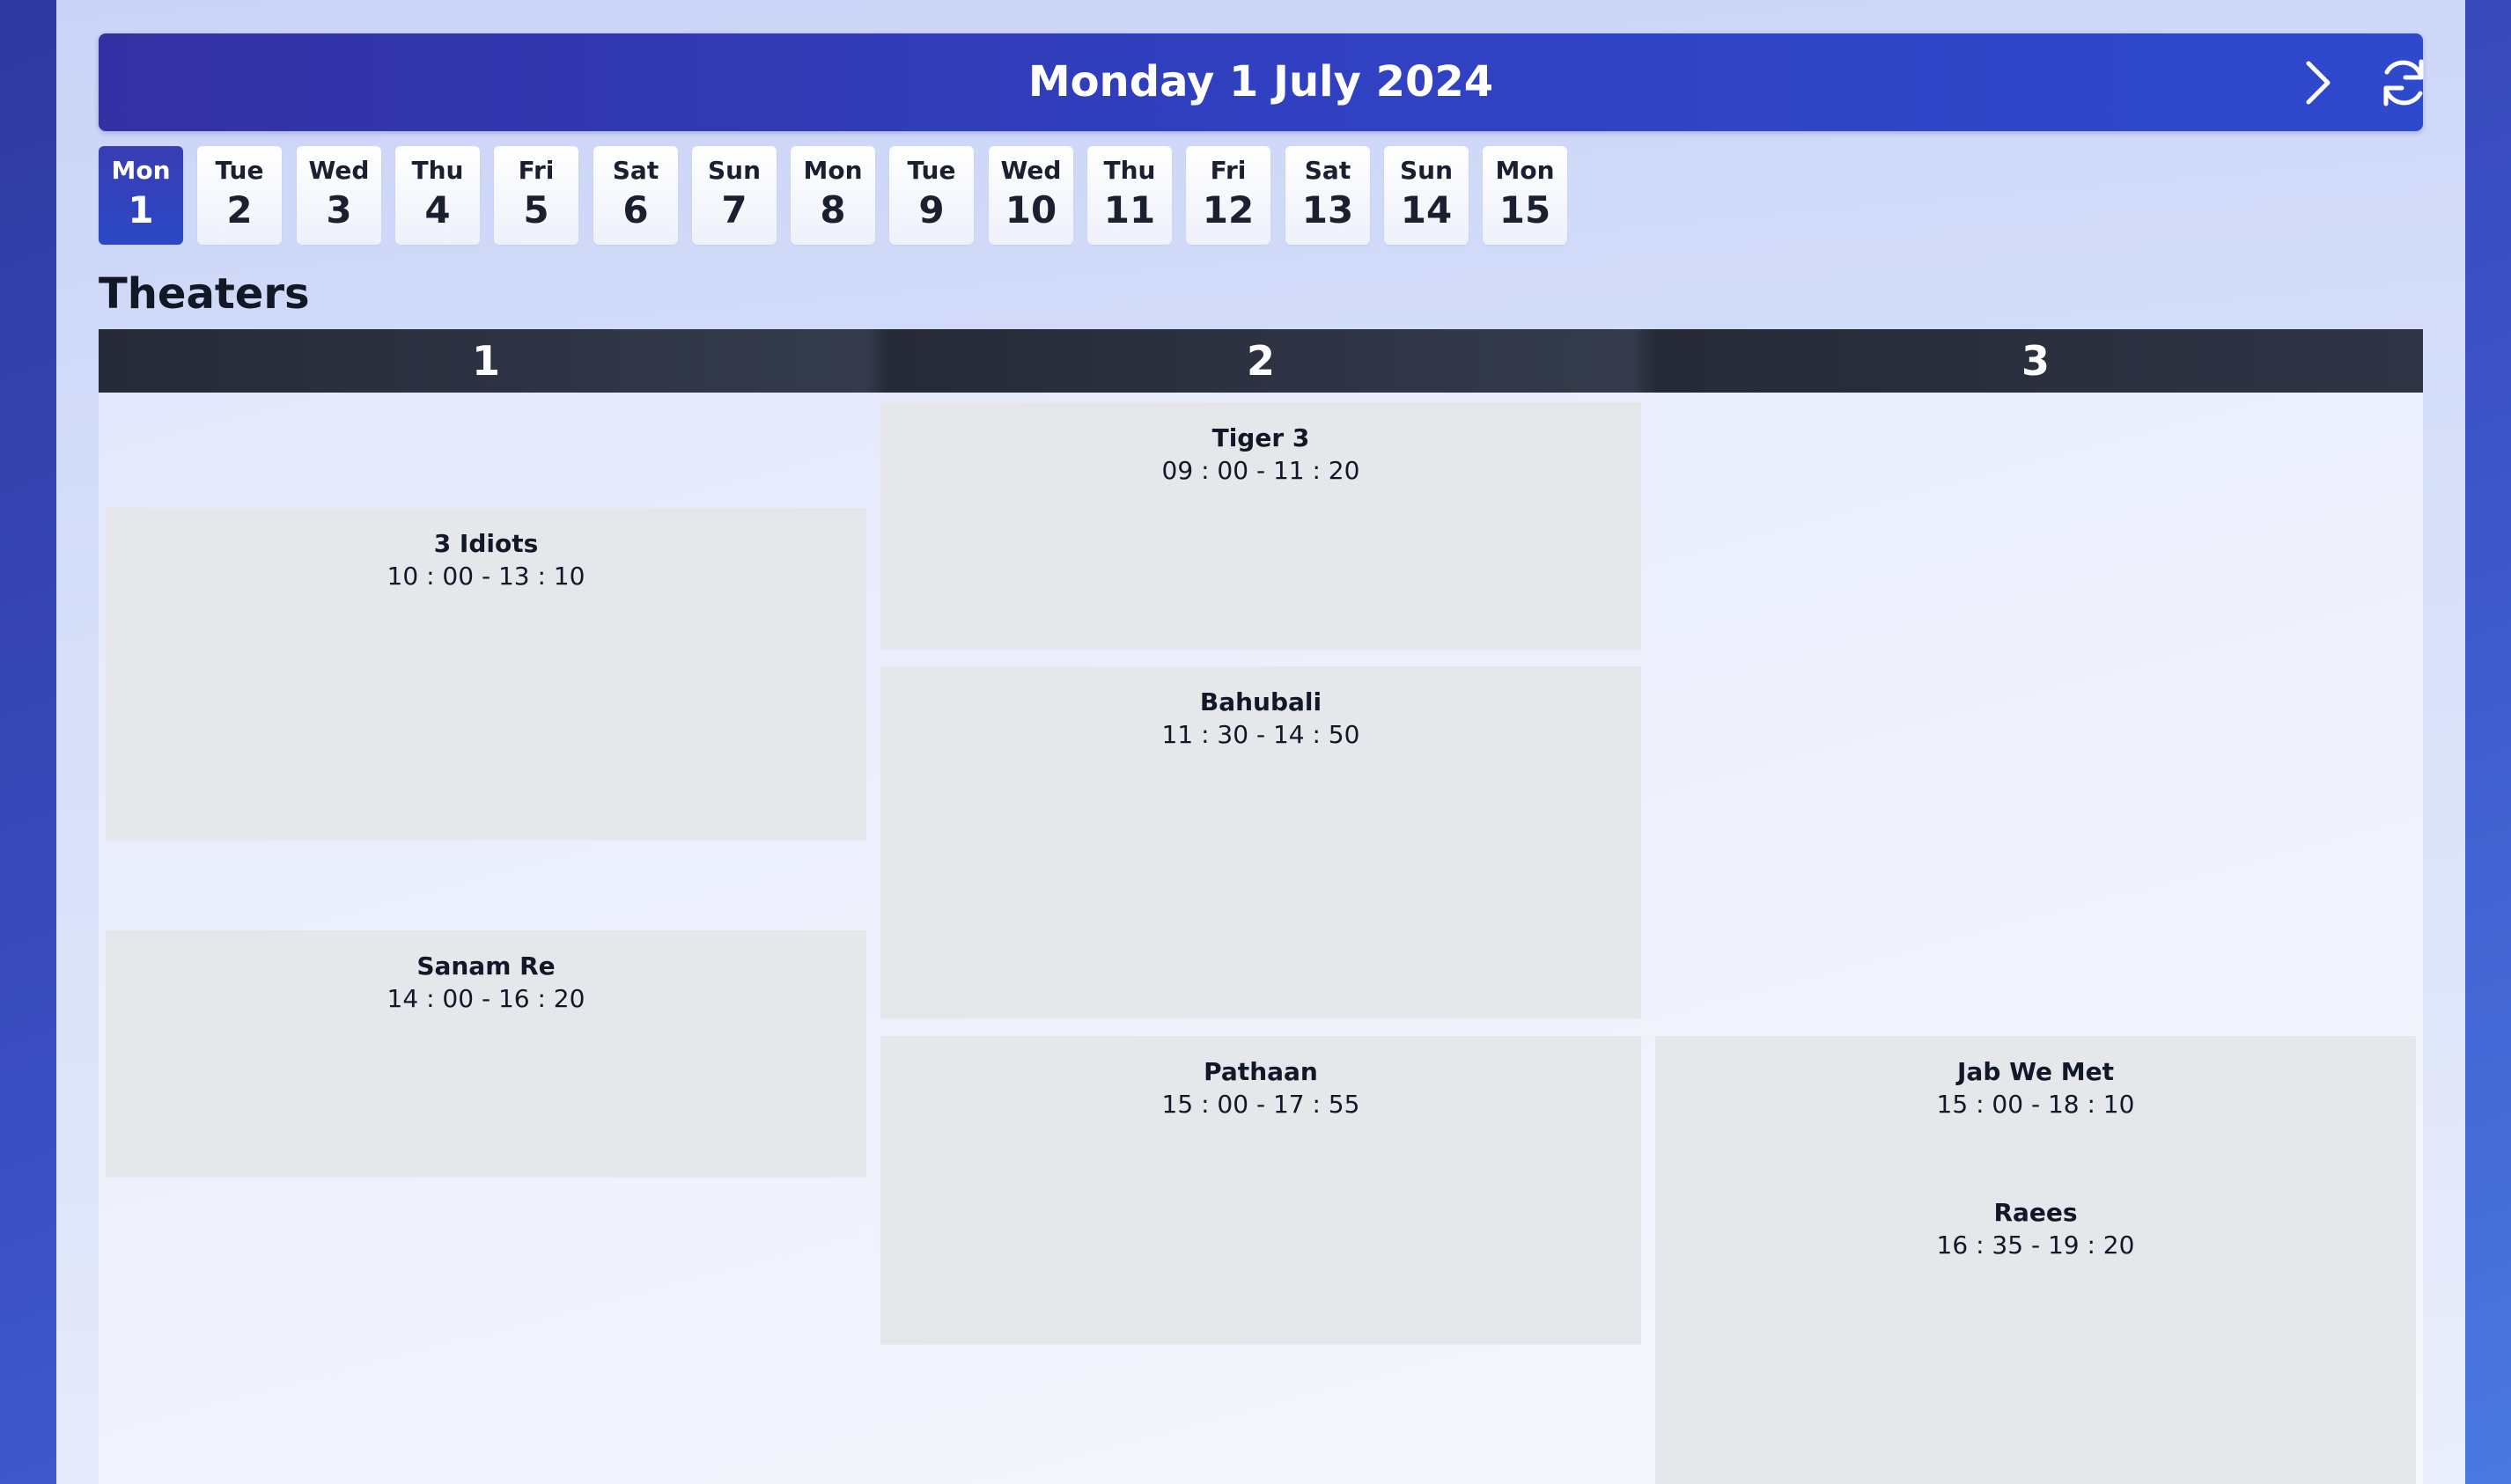 This screenshot has width=2511, height=1484. I want to click on showtime-card: Sanam Re 14 : 00 - 16 : 20, so click(486, 1053).